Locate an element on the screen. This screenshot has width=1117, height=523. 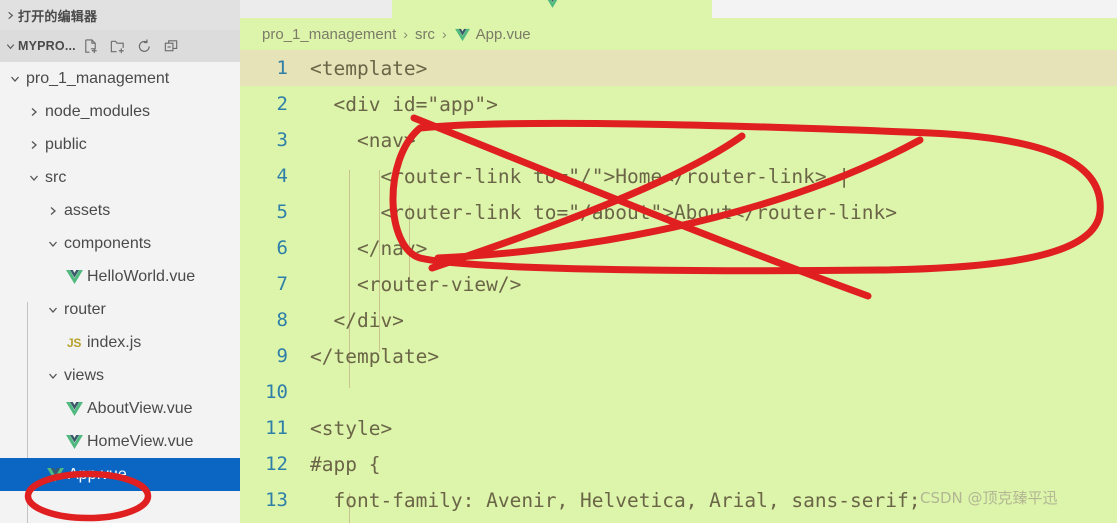
tree-item-label: AboutView.vue is located at coordinates (140, 408).